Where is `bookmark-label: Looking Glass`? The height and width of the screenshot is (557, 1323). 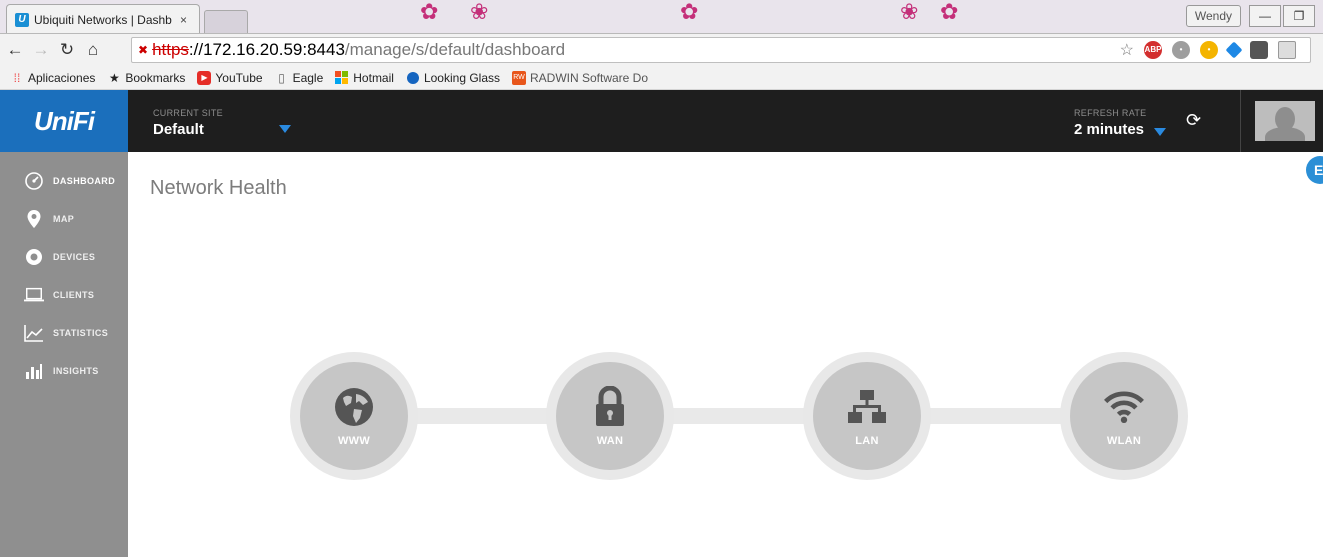
bookmark-label: Looking Glass is located at coordinates (461, 77).